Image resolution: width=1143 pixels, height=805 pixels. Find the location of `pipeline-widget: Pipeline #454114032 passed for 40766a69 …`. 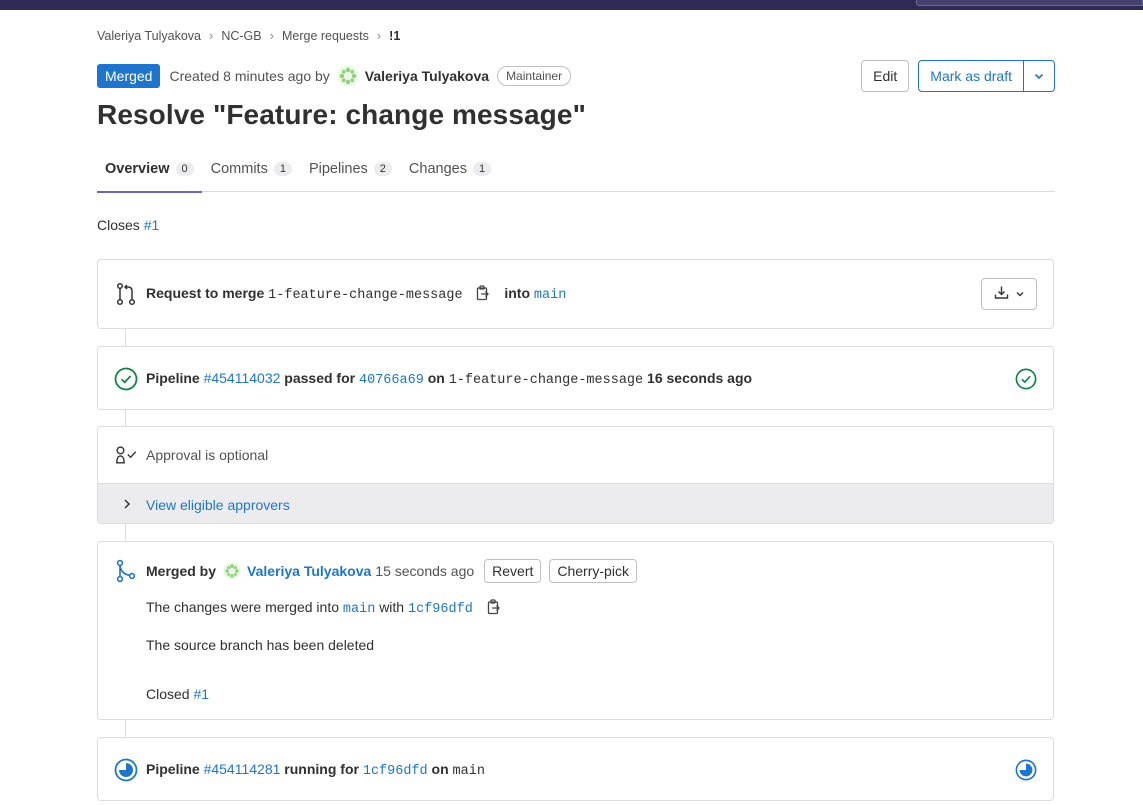

pipeline-widget: Pipeline #454114032 passed for 40766a69 … is located at coordinates (575, 378).